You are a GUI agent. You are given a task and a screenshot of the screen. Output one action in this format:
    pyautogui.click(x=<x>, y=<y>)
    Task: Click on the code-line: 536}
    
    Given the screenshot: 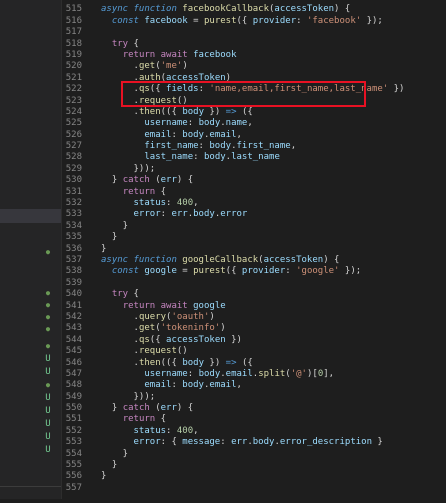 What is the action you would take?
    pyautogui.click(x=254, y=249)
    